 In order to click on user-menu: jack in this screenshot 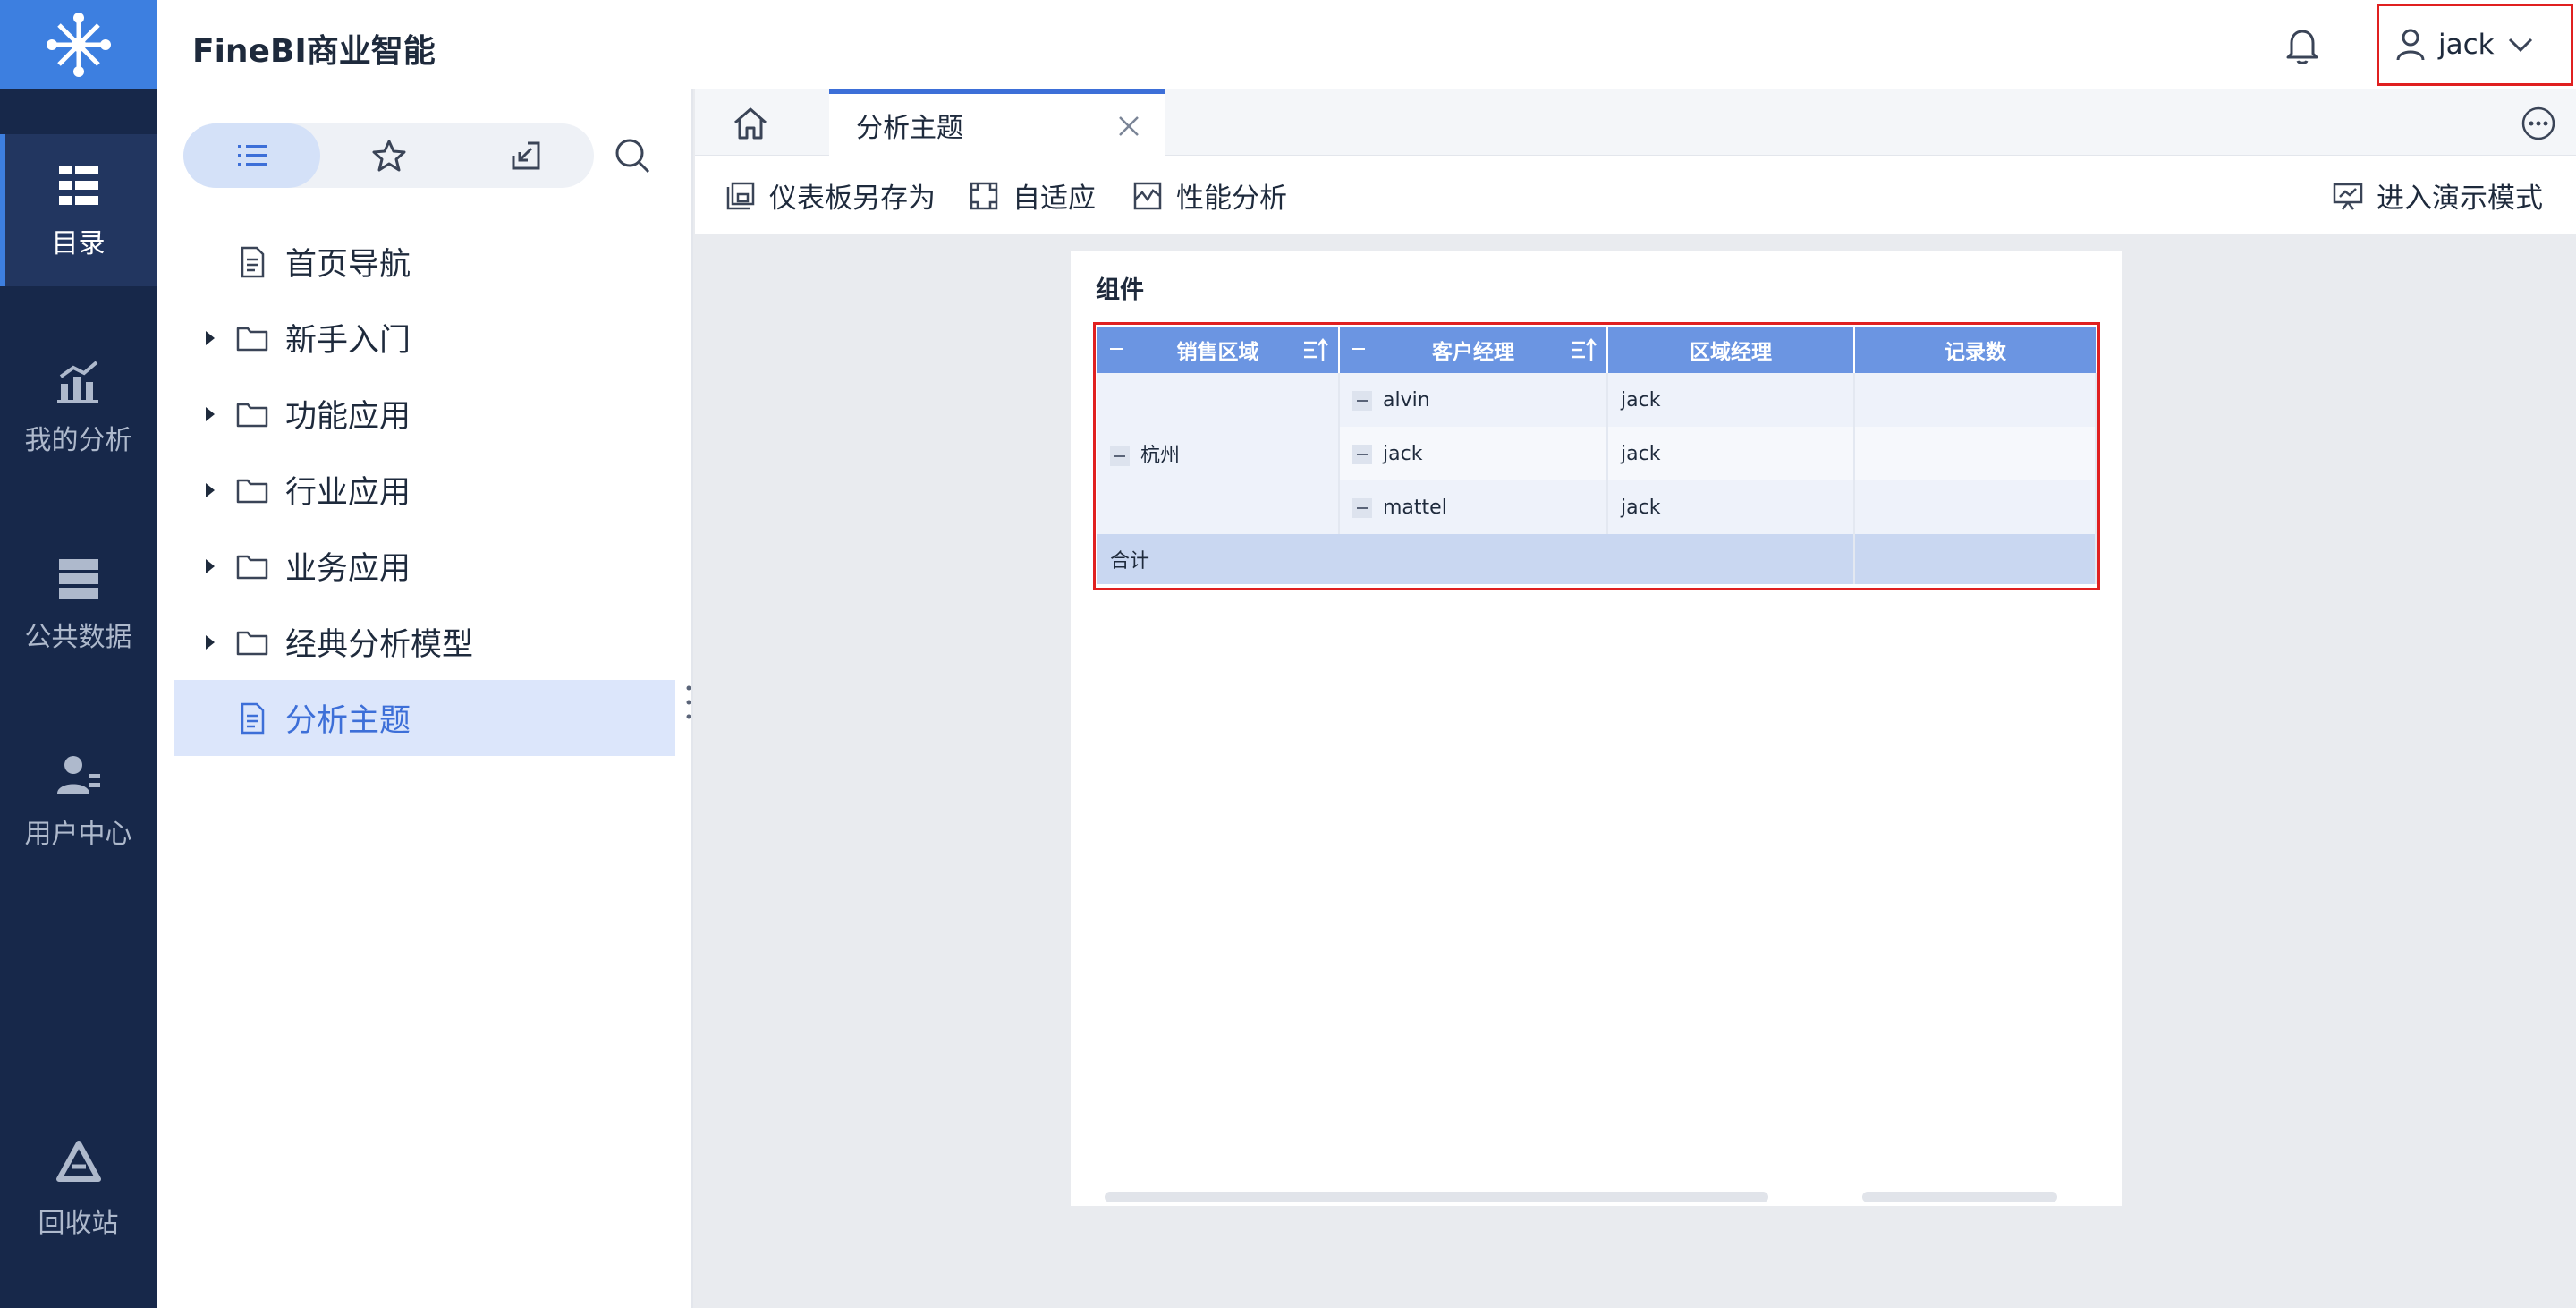, I will do `click(2475, 45)`.